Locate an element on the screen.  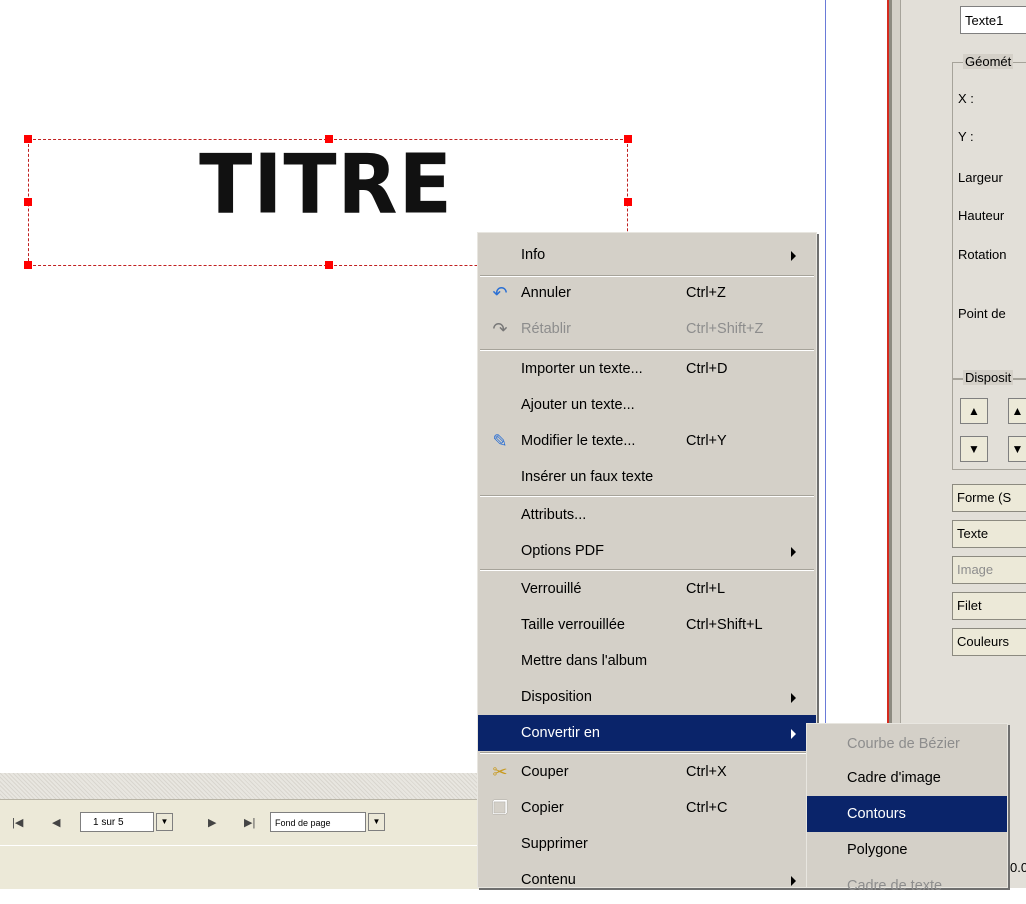
menu-item-shortcut: Ctrl+Shift+Z is located at coordinates (725, 329).